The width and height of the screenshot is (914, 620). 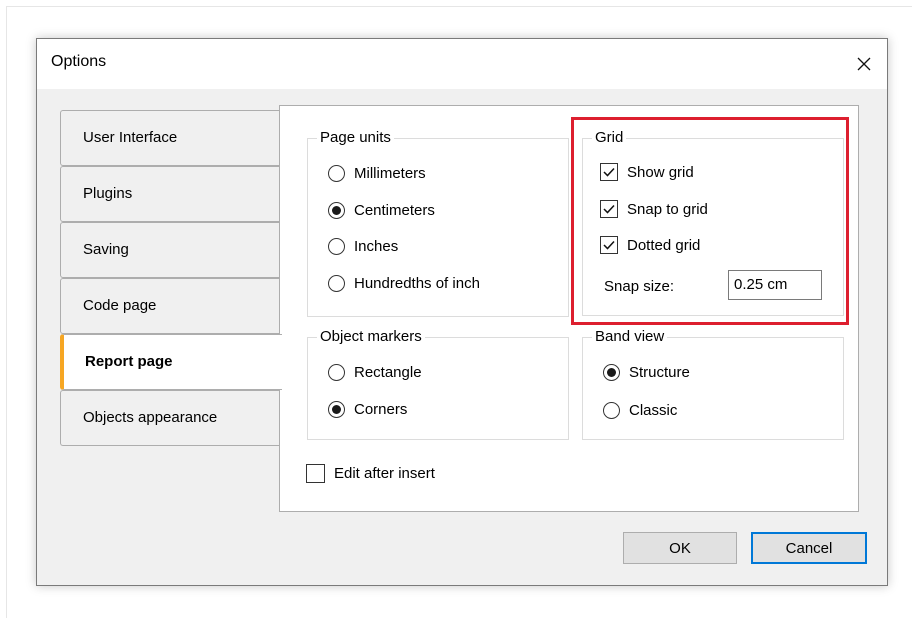 I want to click on checkbox-dotted-grid: Dotted grid, so click(x=650, y=245).